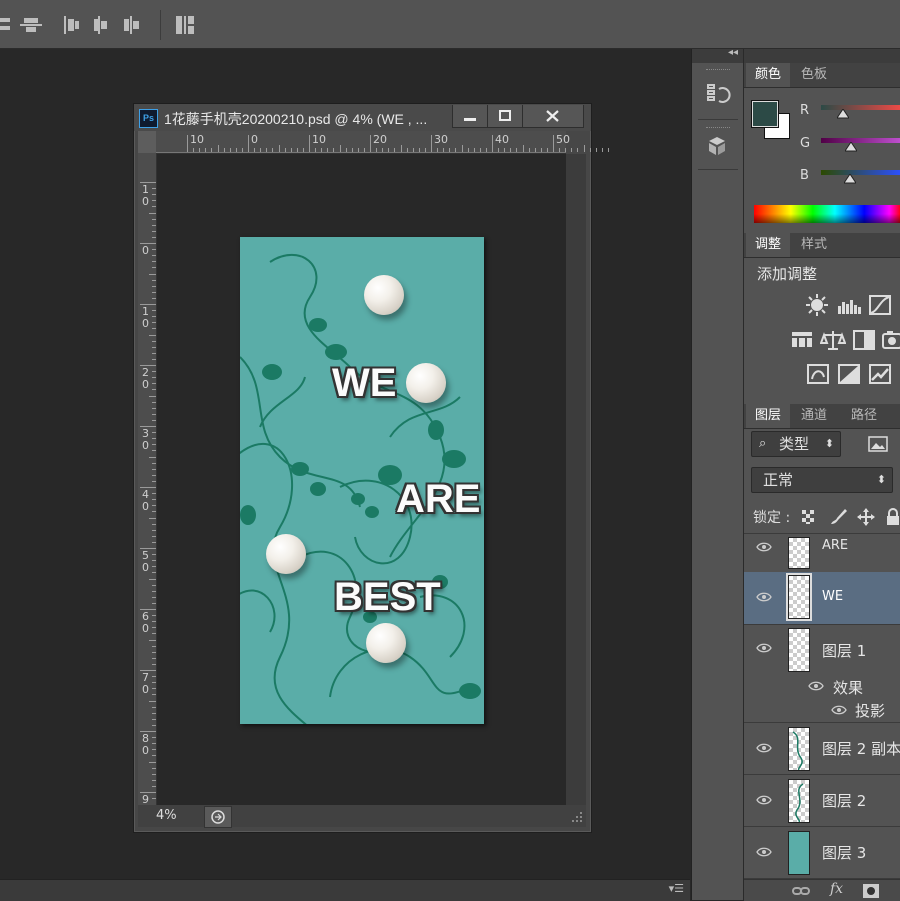 The image size is (900, 901). Describe the element at coordinates (849, 305) in the screenshot. I see `levels-icon` at that location.